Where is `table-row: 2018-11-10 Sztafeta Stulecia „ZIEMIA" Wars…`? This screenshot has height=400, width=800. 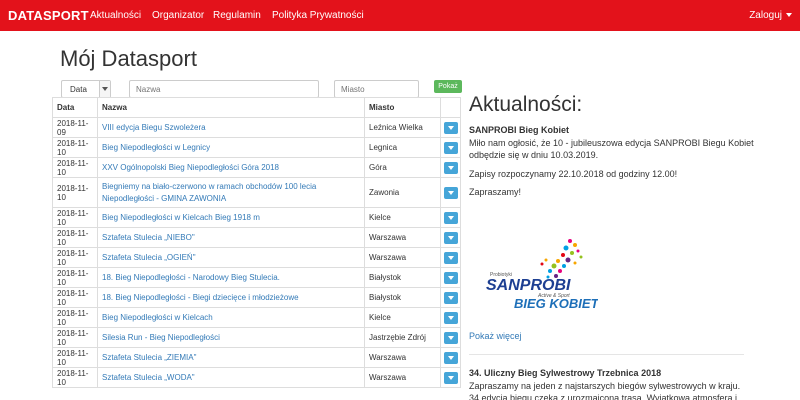
table-row: 2018-11-10 Sztafeta Stulecia „ZIEMIA" Wars… is located at coordinates (256, 357).